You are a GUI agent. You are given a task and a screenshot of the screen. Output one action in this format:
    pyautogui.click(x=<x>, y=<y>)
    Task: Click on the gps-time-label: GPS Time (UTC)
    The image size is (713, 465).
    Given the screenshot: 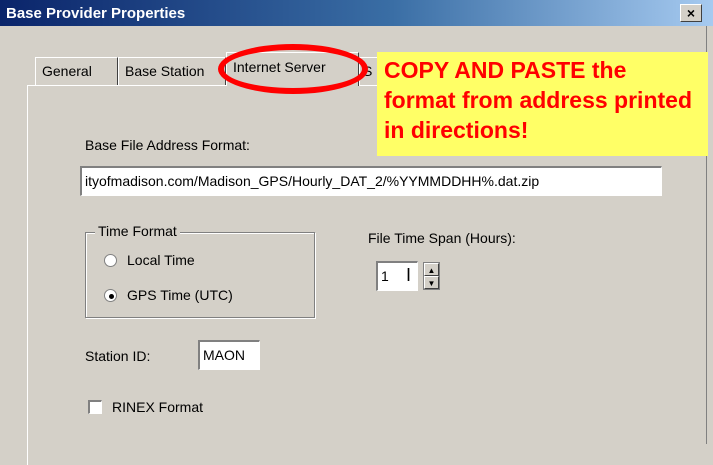 What is the action you would take?
    pyautogui.click(x=180, y=295)
    